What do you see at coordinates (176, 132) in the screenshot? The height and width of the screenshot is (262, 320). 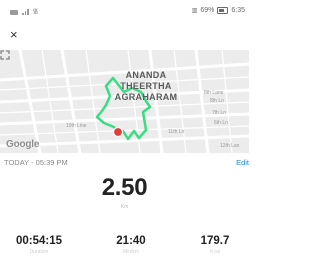 I see `street-label: 11th Ln` at bounding box center [176, 132].